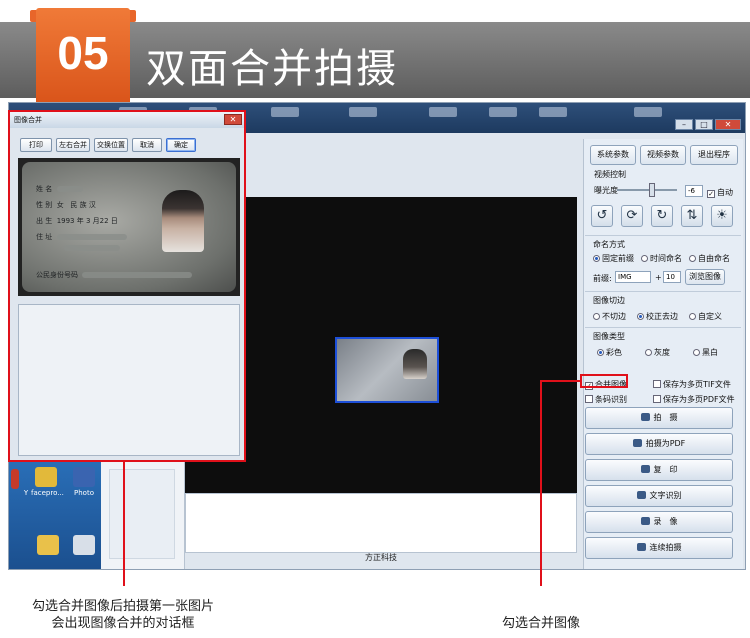 This screenshot has width=750, height=638. I want to click on desktop-icon: Photo, so click(84, 482).